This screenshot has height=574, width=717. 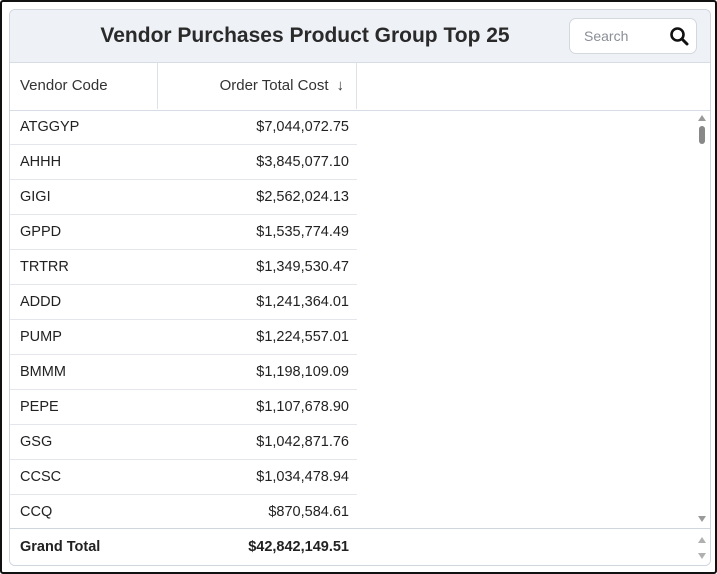 I want to click on column-header-vendor-code: Vendor Code, so click(x=84, y=86).